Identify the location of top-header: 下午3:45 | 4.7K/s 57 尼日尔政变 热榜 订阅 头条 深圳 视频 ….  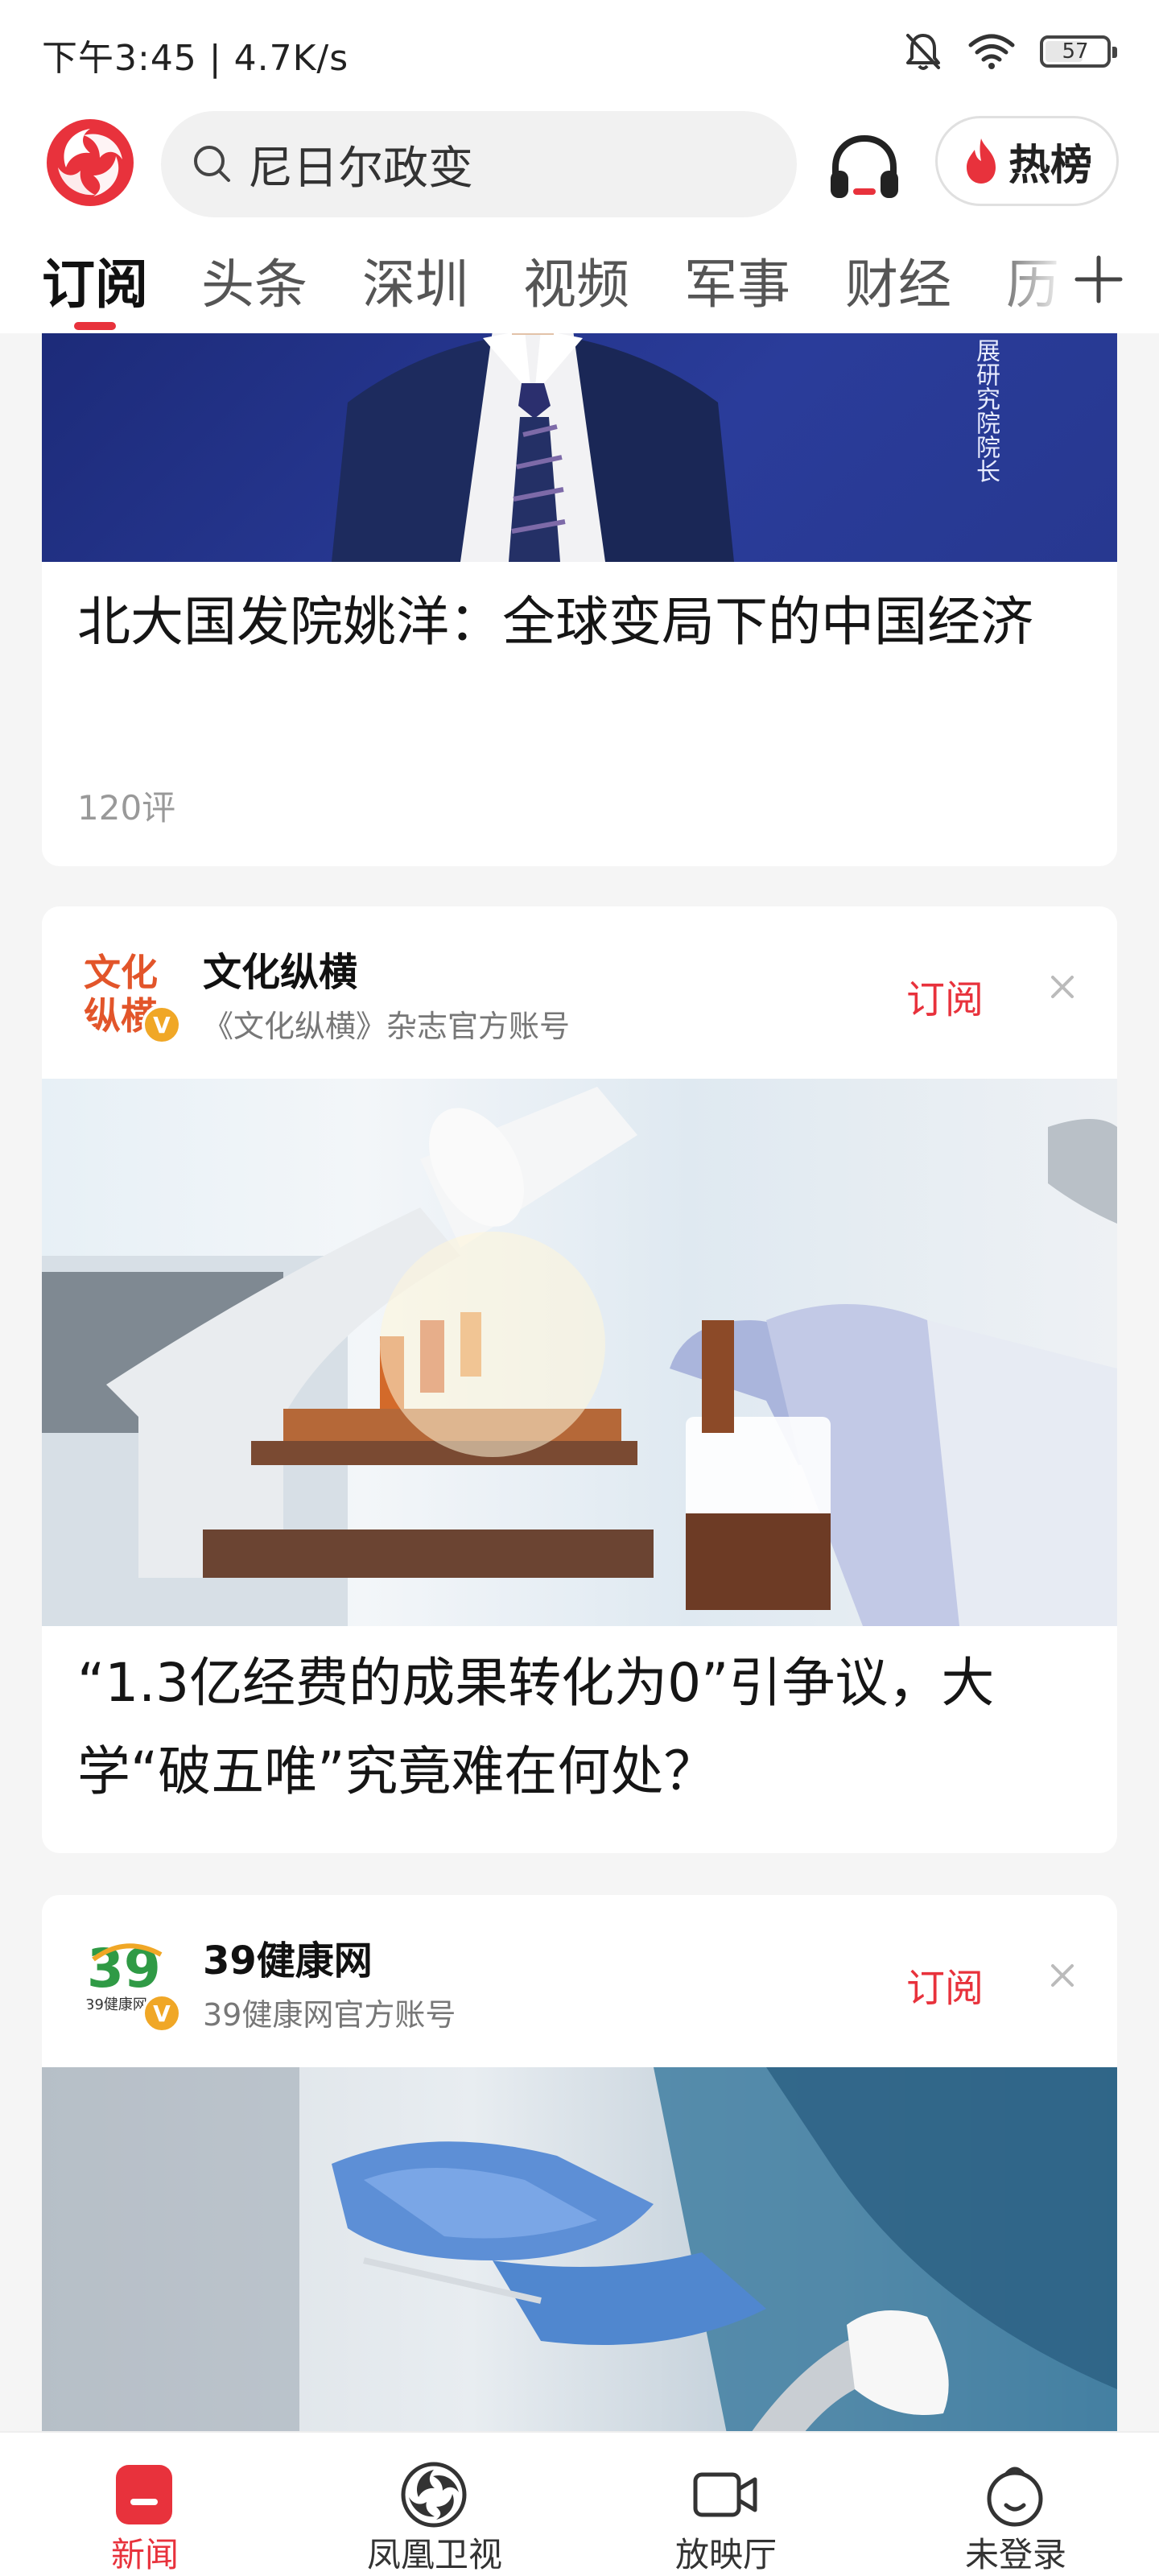
(579, 166).